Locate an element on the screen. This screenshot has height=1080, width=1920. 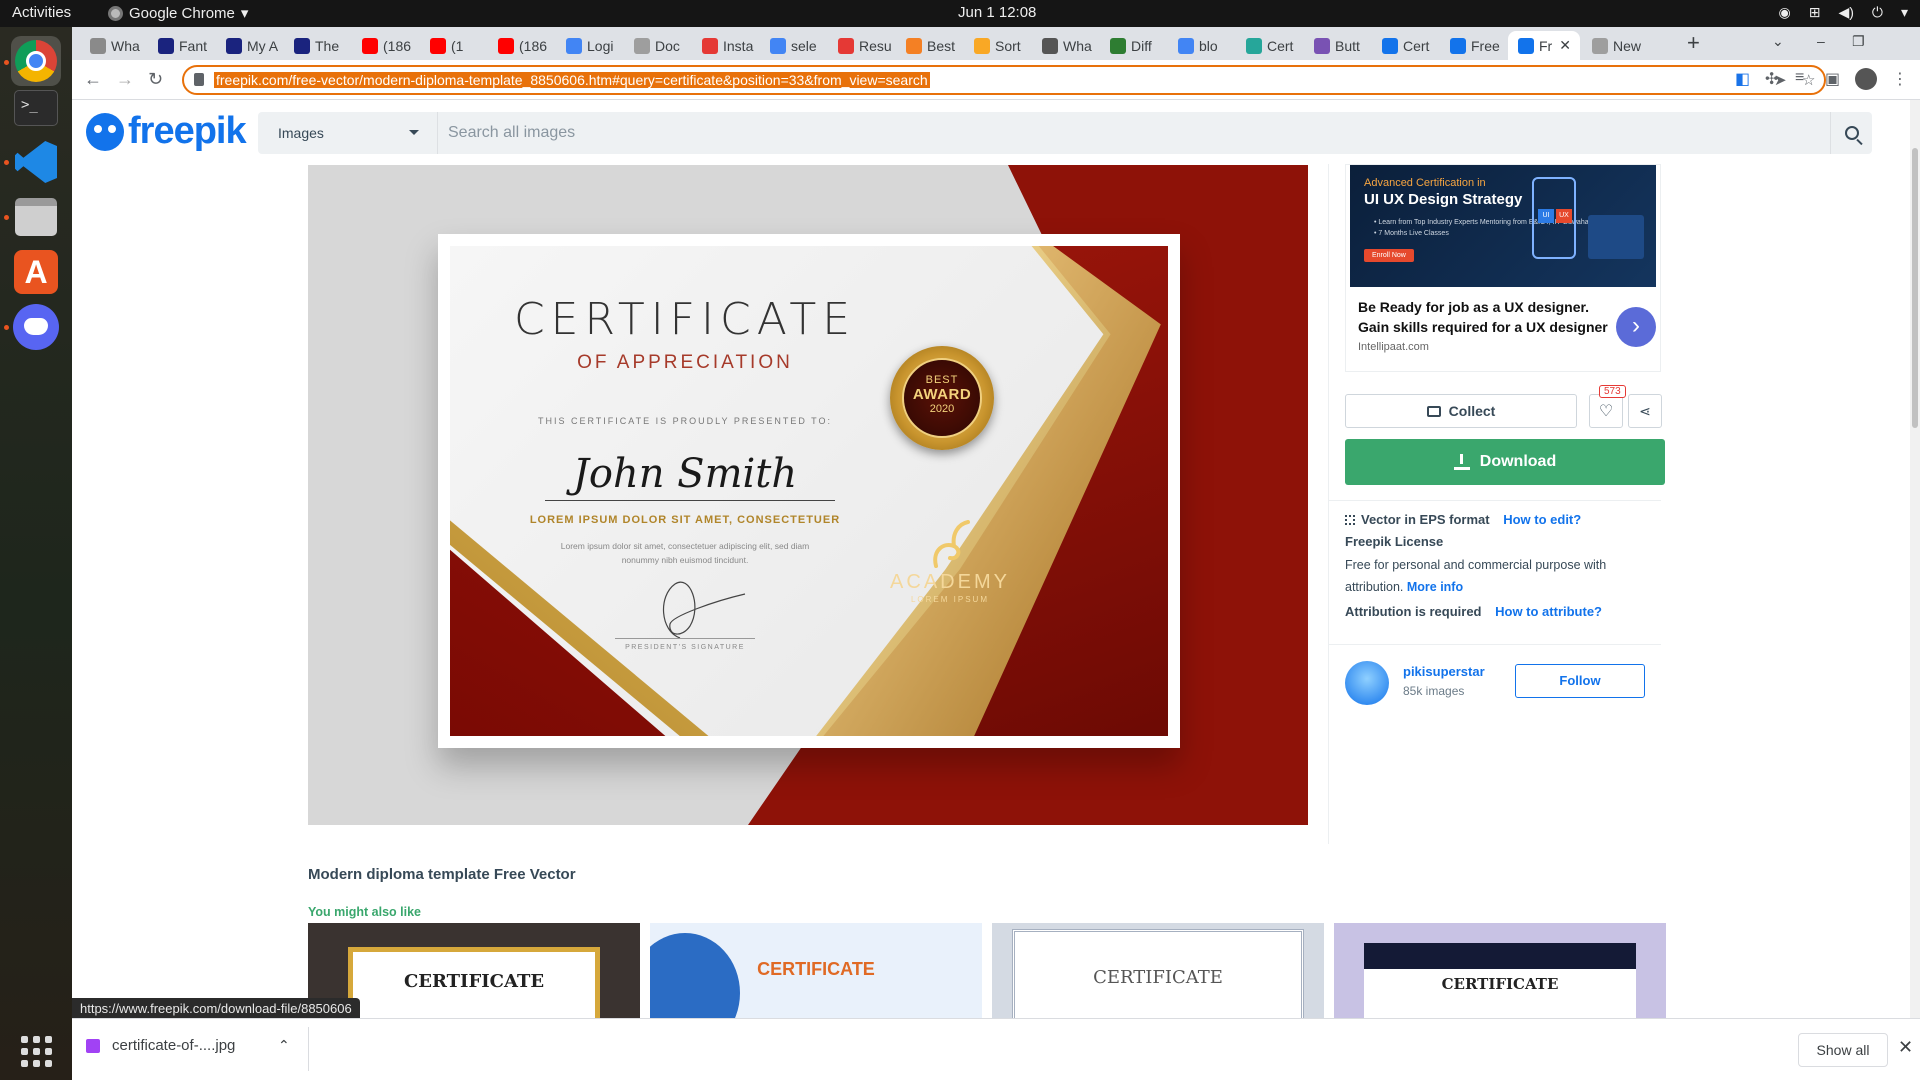
restore-icon: ❐ is located at coordinates (1858, 41).